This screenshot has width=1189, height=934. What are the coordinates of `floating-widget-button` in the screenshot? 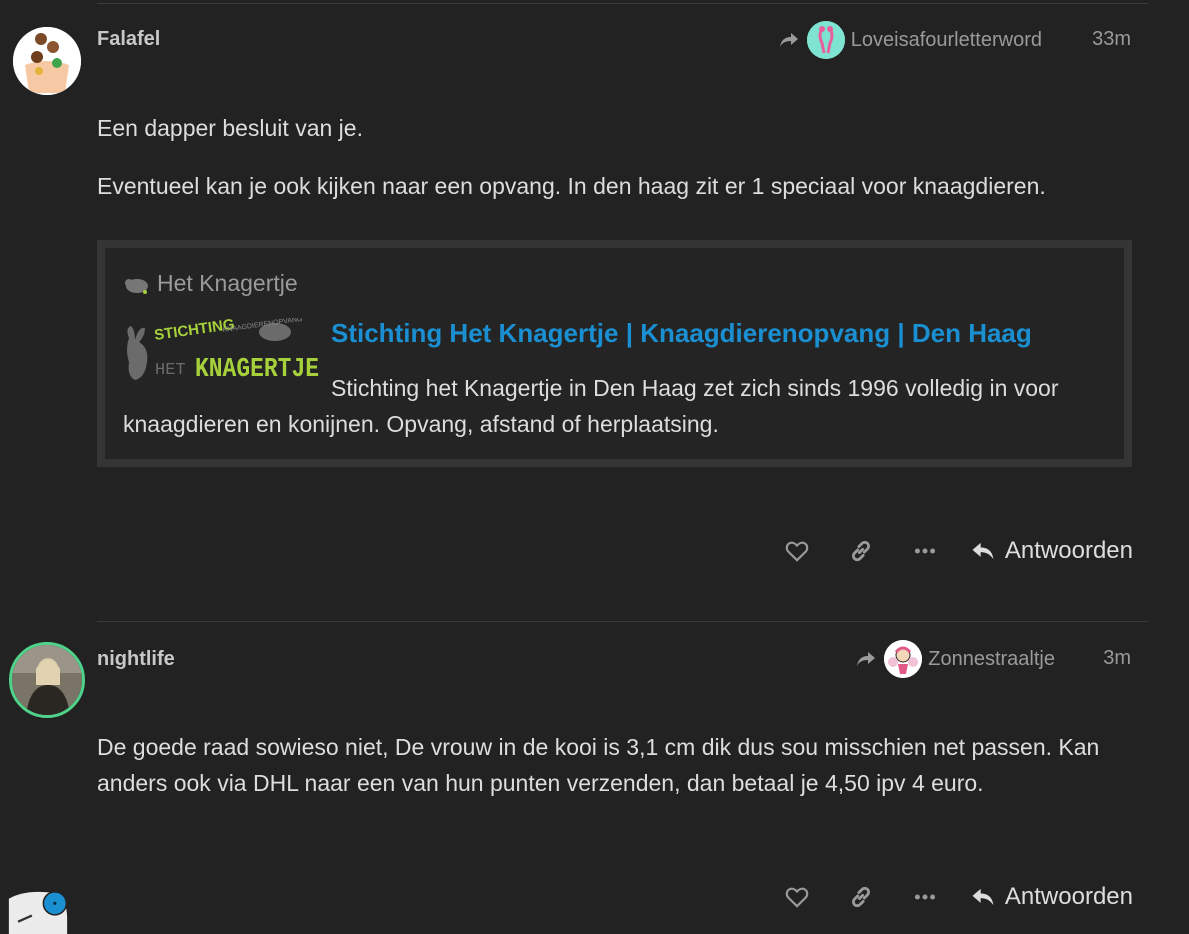 It's located at (38, 911).